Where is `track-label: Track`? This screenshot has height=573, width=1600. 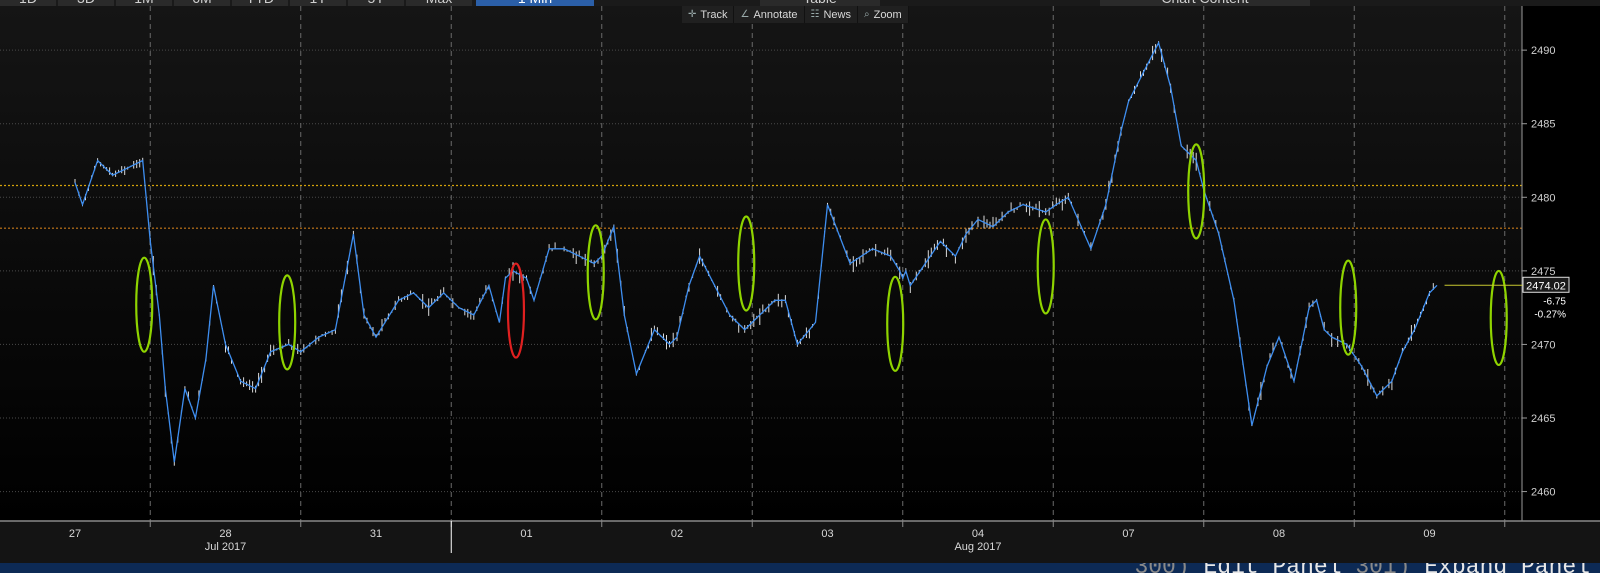
track-label: Track is located at coordinates (714, 14).